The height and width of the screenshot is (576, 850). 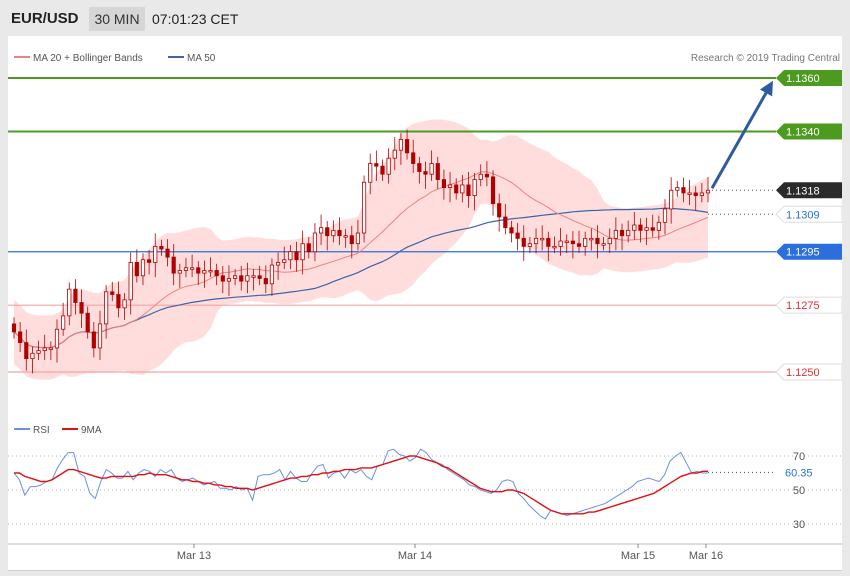 What do you see at coordinates (803, 215) in the screenshot?
I see `level-label-1.1309: 1.1309` at bounding box center [803, 215].